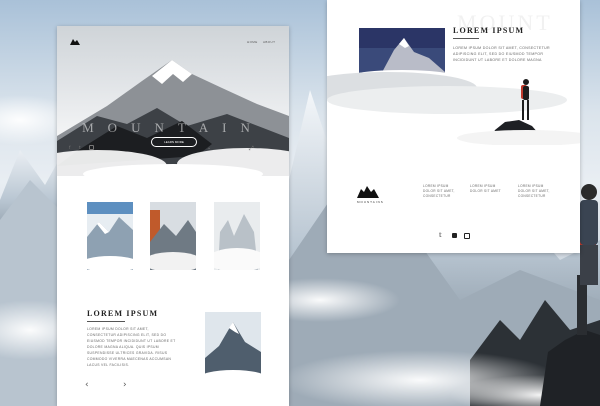 Image resolution: width=600 pixels, height=406 pixels. What do you see at coordinates (252, 42) in the screenshot?
I see `nav-link-home: HOME` at bounding box center [252, 42].